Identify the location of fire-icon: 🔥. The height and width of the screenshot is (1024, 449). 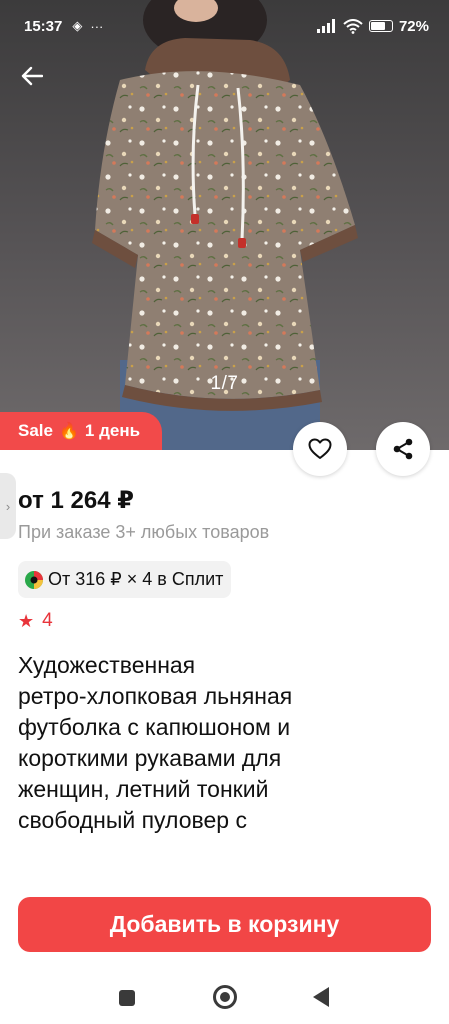
(68, 431).